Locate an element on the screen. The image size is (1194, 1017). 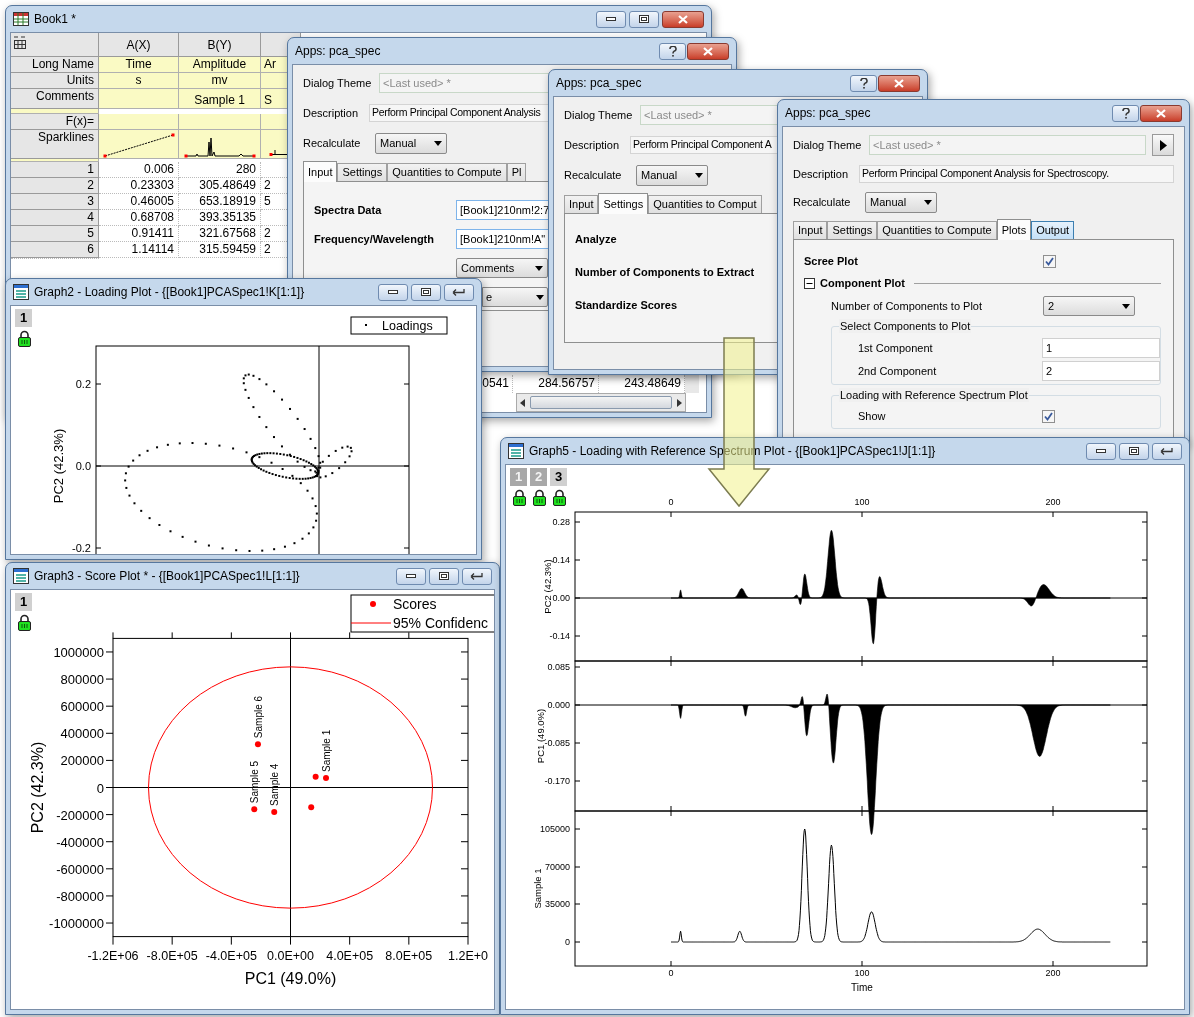
tick-label: -0.170 is located at coordinates (557, 781).